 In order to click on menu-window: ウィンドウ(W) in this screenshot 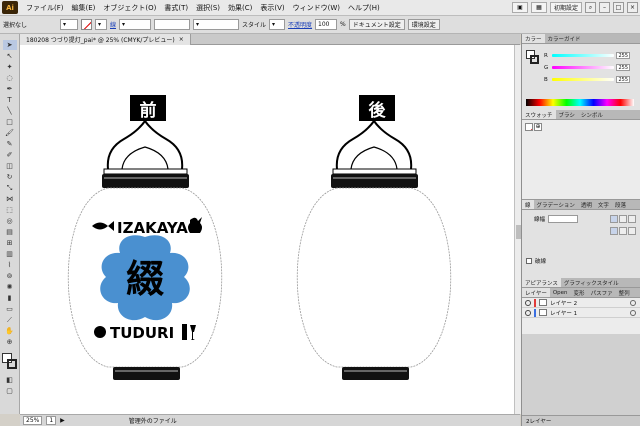, I will do `click(316, 8)`.